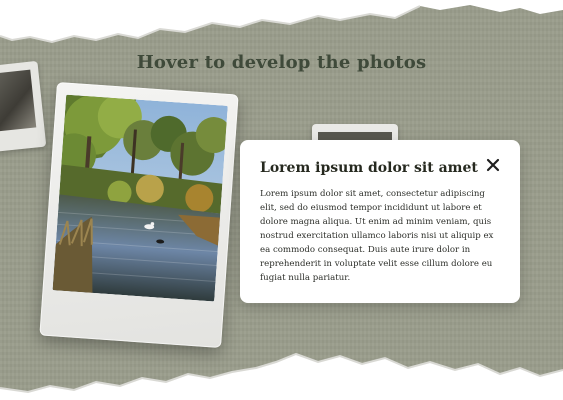 This screenshot has height=400, width=563. I want to click on page-heading: Hover to develop the photos, so click(281, 62).